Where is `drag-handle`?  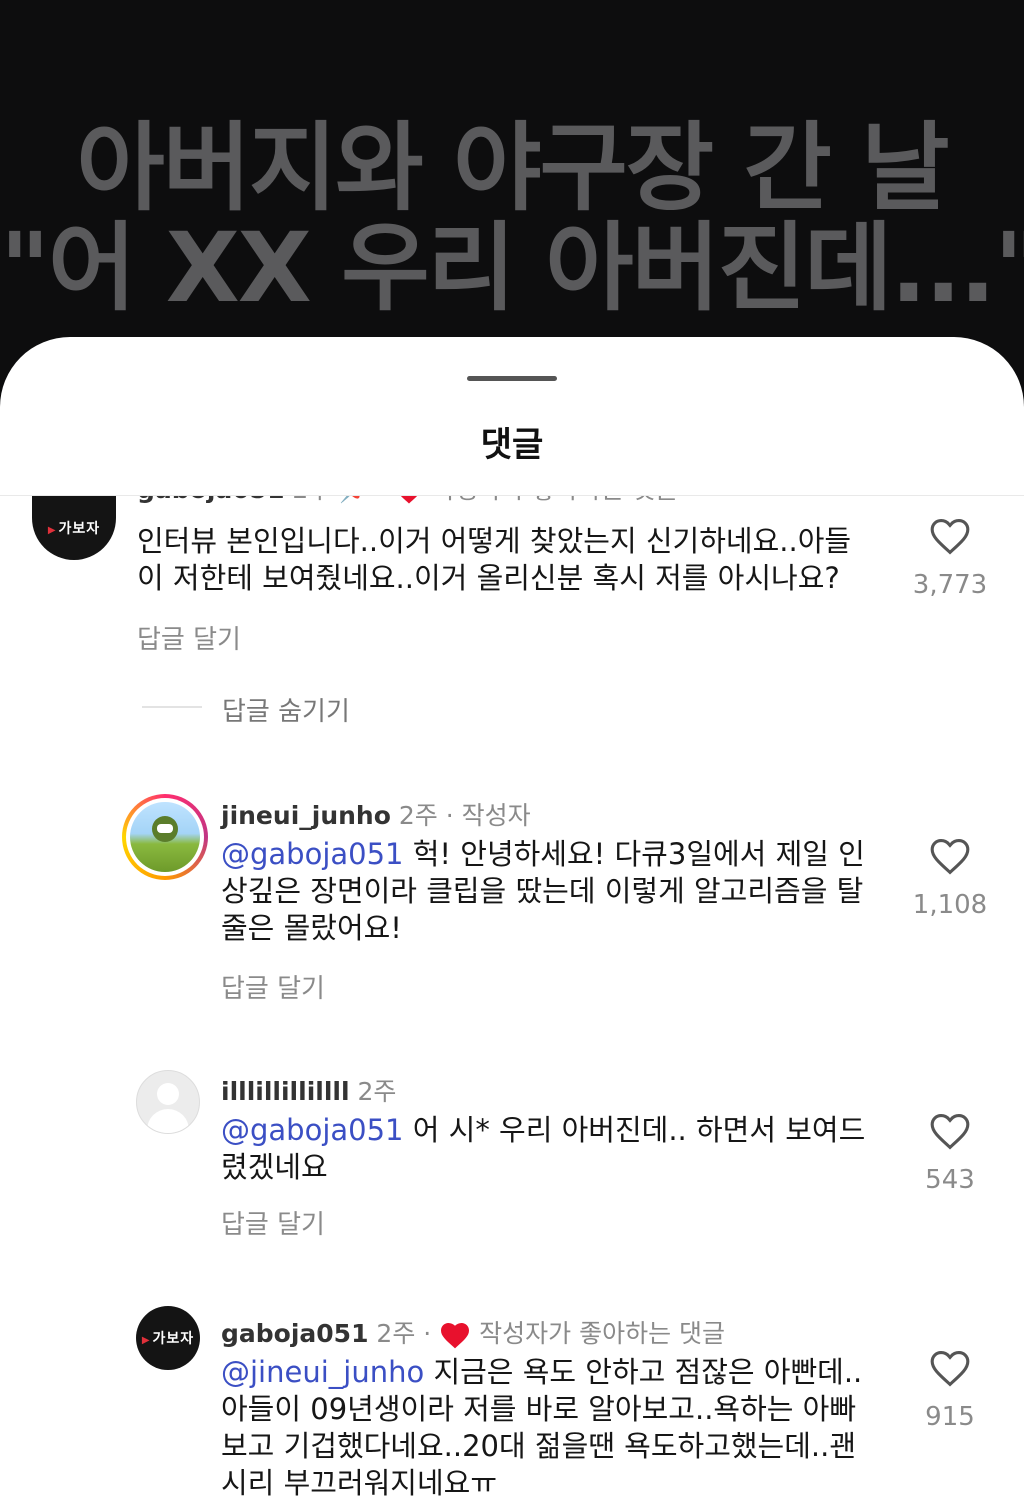
drag-handle is located at coordinates (512, 378).